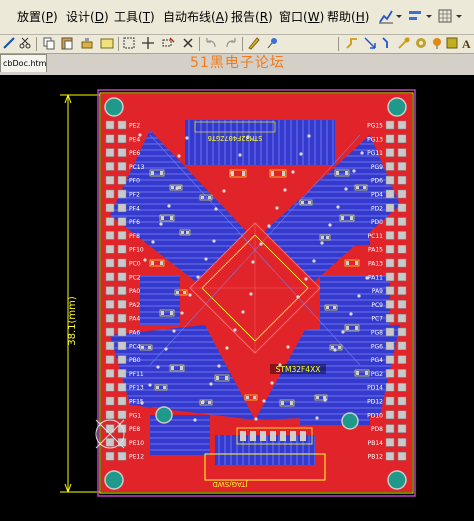 The image size is (474, 521). I want to click on route-icon, so click(352, 43).